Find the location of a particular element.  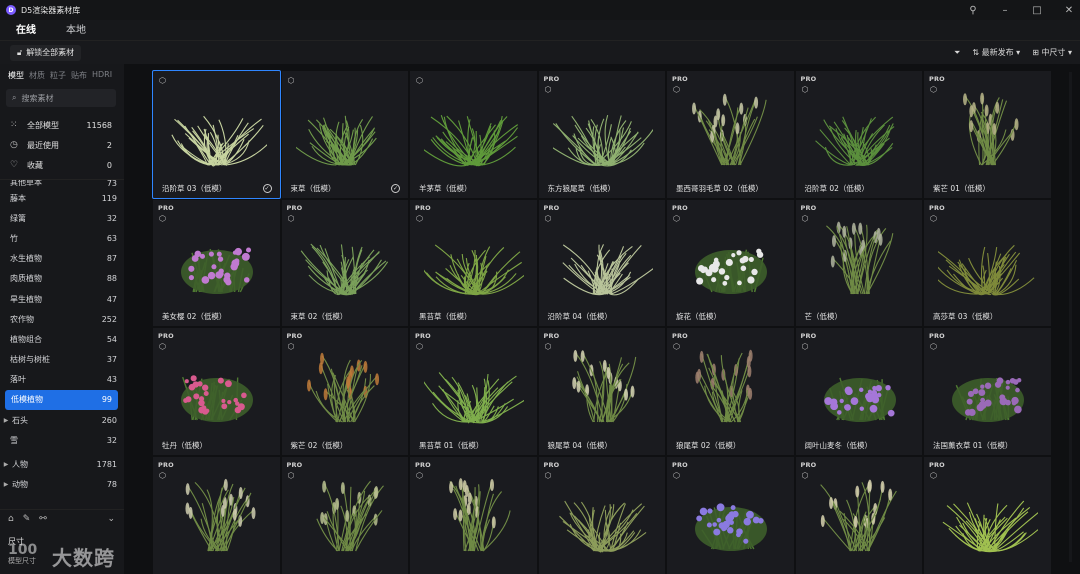

nav-all-models: ⁙ 全部模型 11568 is located at coordinates (62, 125).